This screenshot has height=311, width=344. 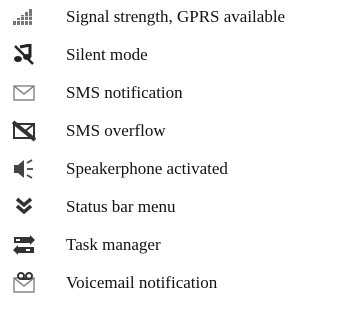 What do you see at coordinates (24, 55) in the screenshot?
I see `silent-mode-icon` at bounding box center [24, 55].